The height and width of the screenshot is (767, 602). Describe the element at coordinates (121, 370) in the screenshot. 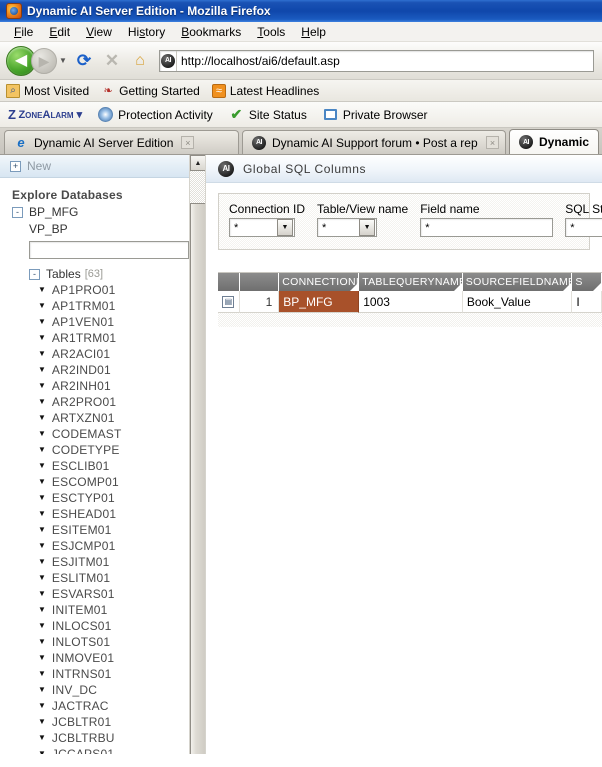

I see `sidebar-item-table: ▼ AR2IND01` at that location.